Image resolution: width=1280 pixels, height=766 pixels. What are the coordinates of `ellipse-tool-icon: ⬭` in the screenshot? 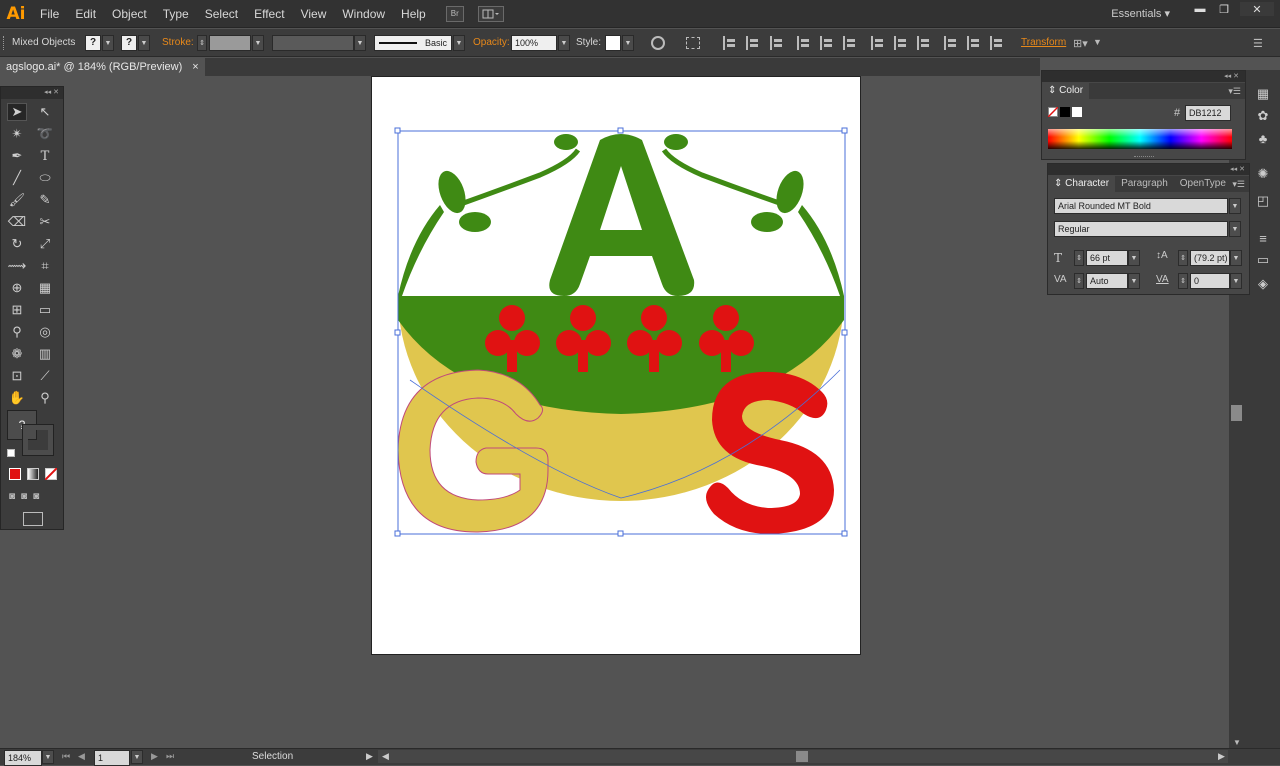 It's located at (45, 178).